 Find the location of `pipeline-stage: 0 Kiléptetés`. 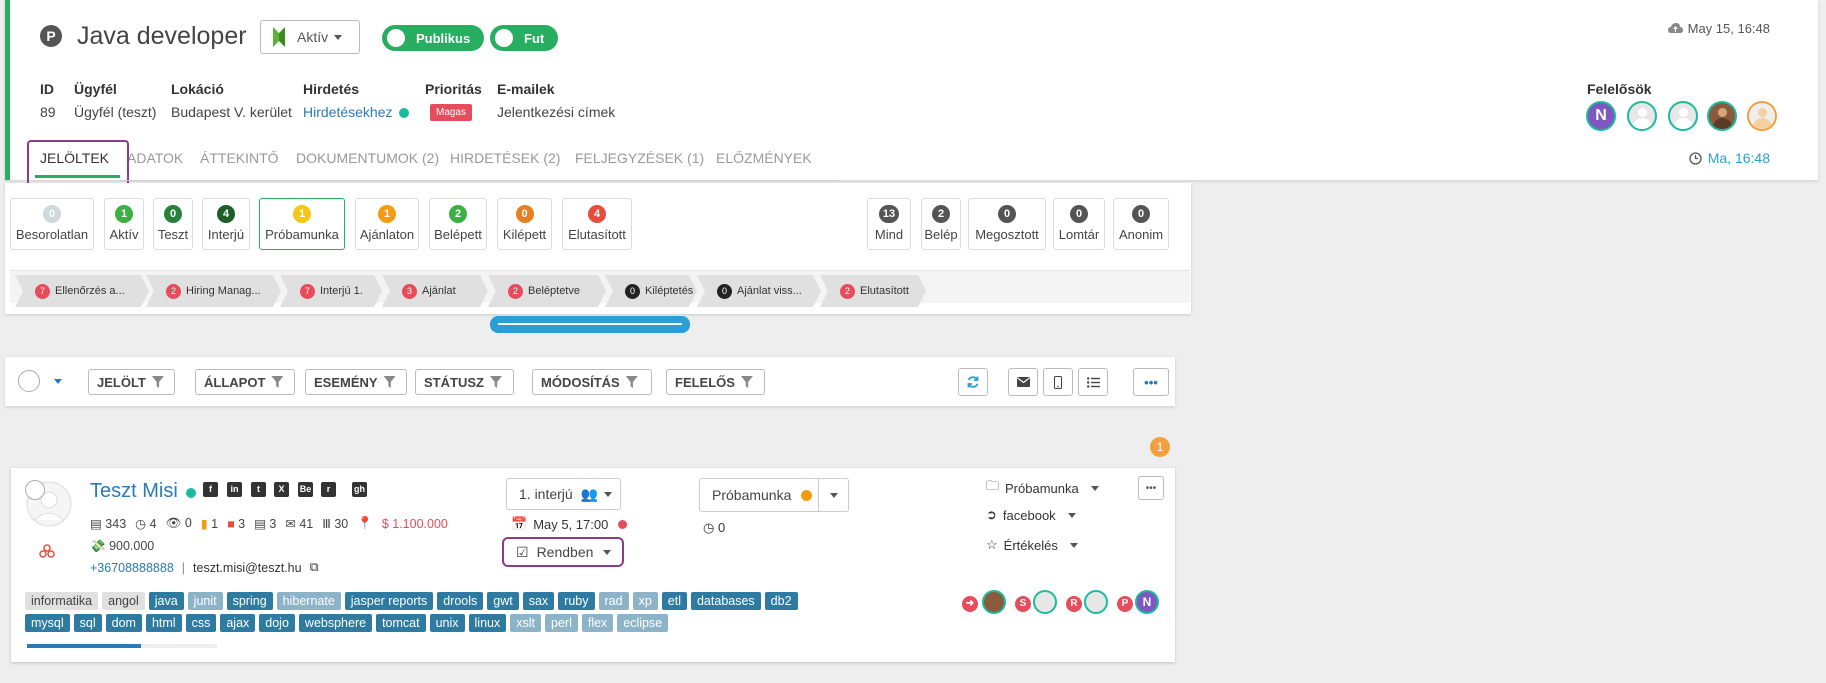

pipeline-stage: 0 Kiléptetés is located at coordinates (651, 291).